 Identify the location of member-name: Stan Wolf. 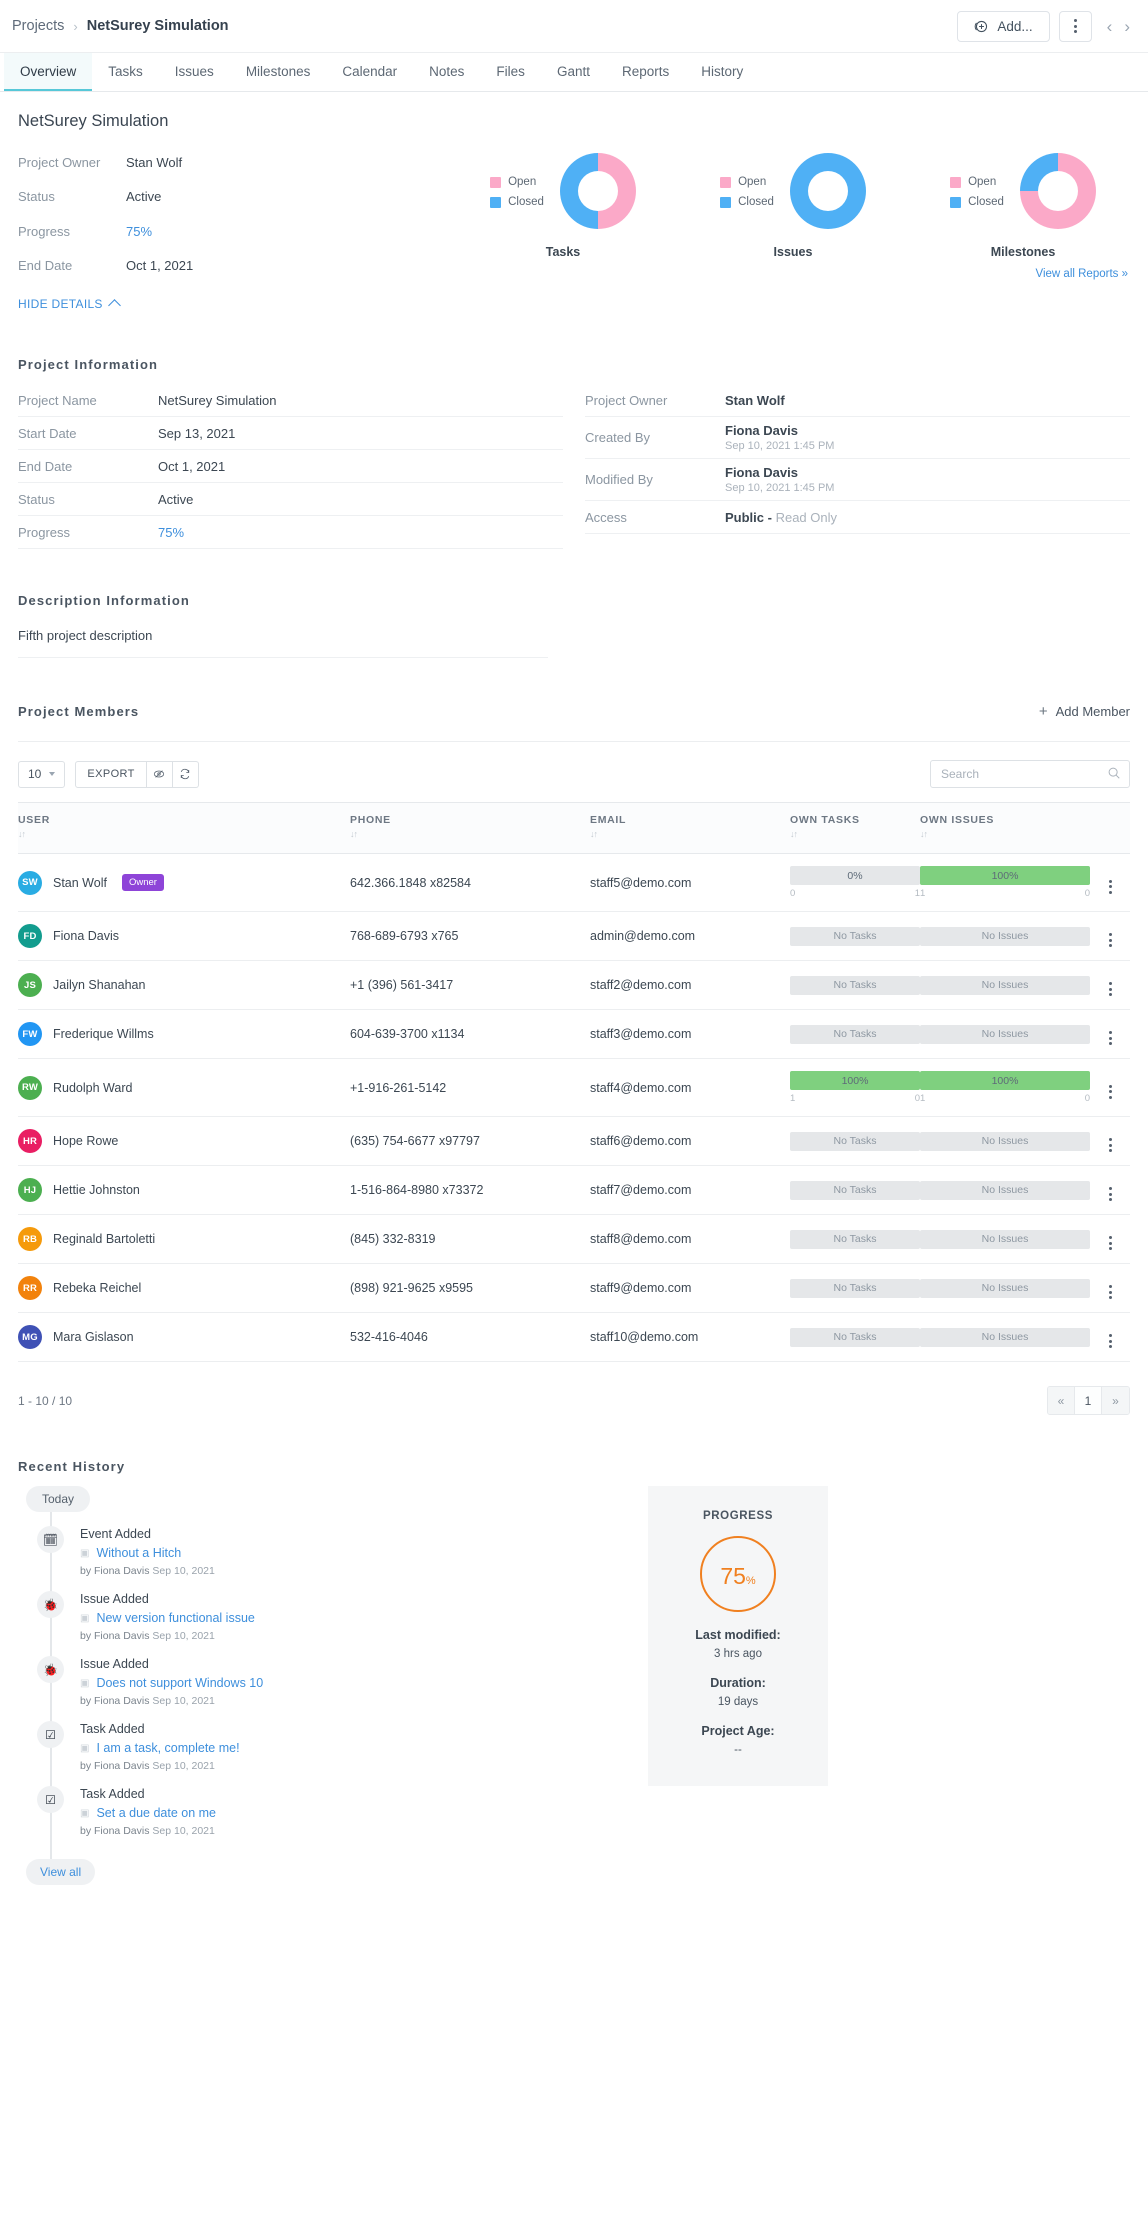
(80, 883).